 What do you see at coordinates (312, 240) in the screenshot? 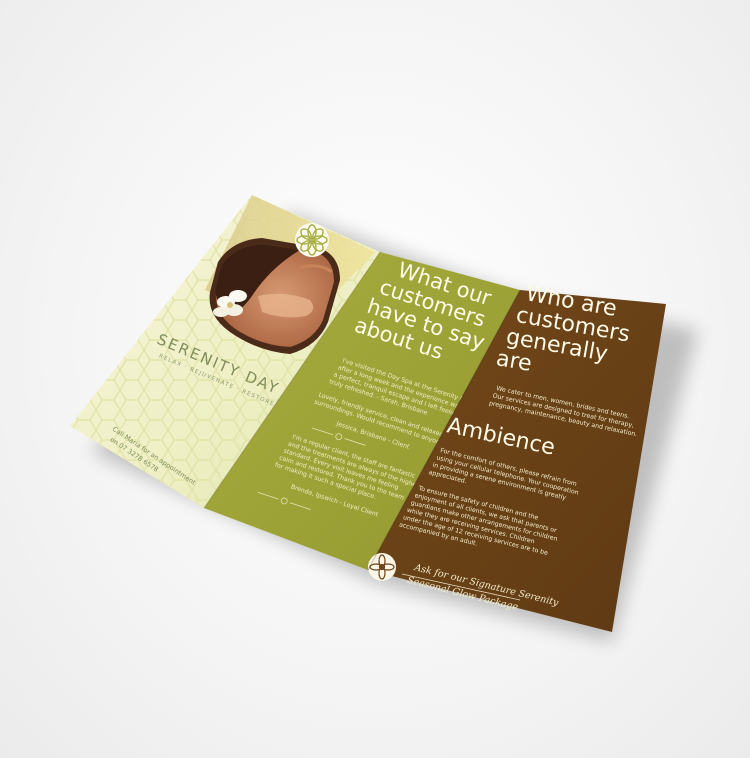
I see `flower-logo-icon` at bounding box center [312, 240].